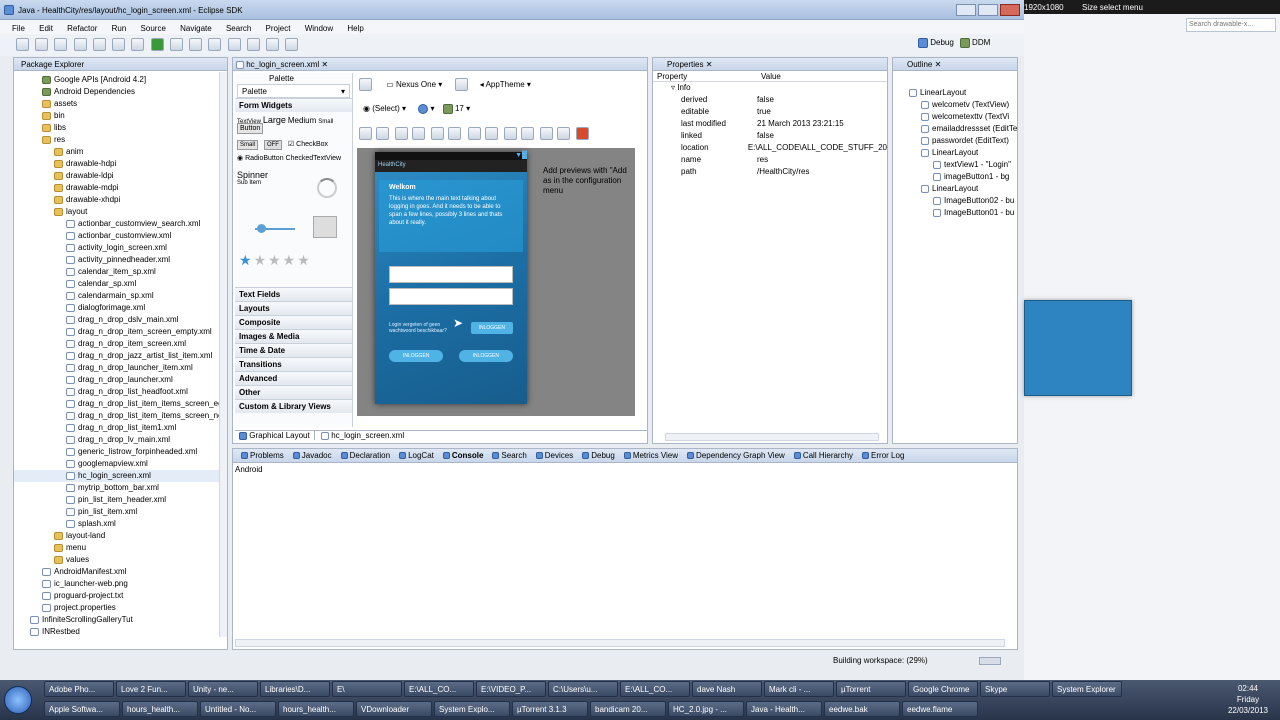  I want to click on new-package-icon, so click(196, 44).